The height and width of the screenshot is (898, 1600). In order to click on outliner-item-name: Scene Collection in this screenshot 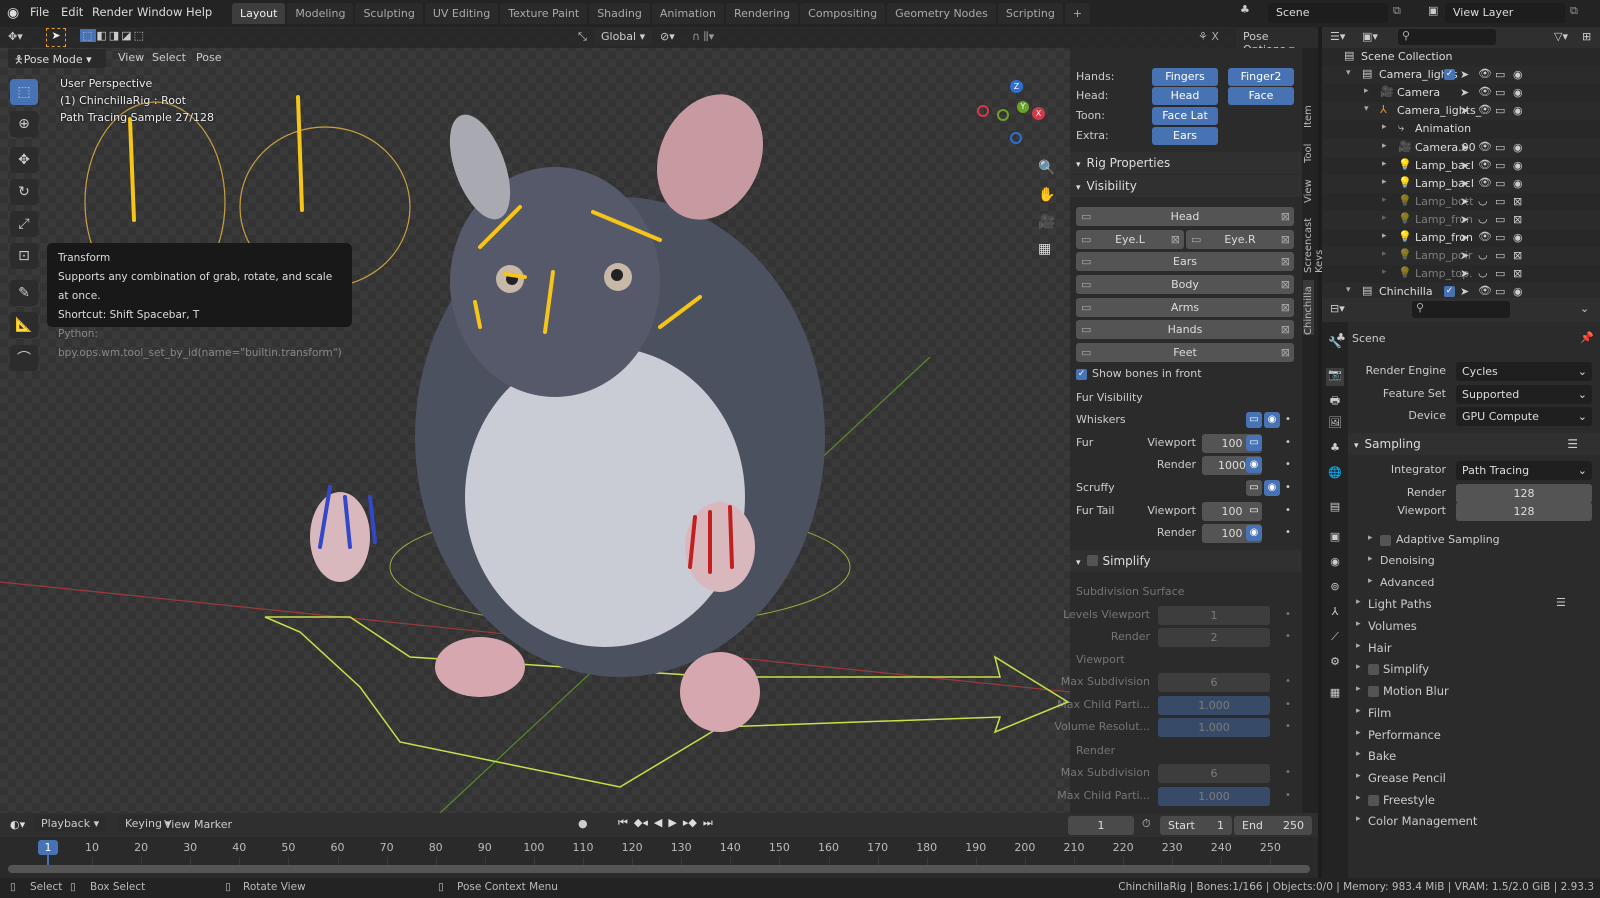, I will do `click(1406, 56)`.